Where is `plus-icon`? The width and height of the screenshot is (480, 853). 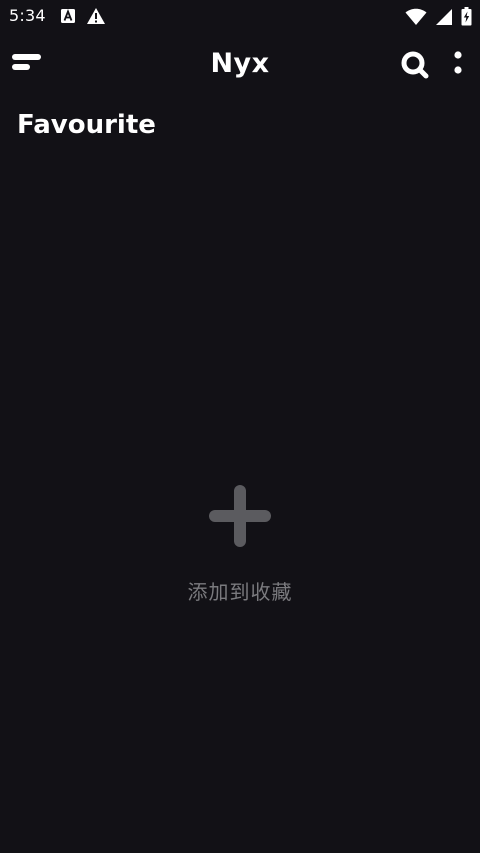
plus-icon is located at coordinates (240, 516).